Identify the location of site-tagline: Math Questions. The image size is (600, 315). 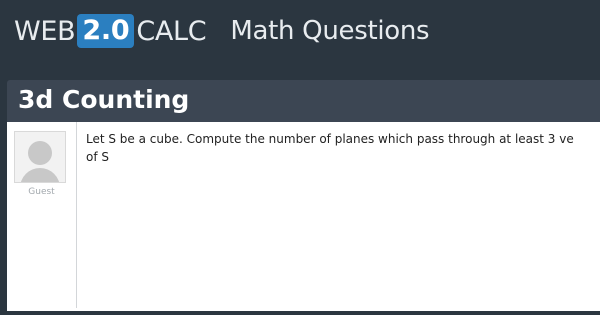
(329, 31).